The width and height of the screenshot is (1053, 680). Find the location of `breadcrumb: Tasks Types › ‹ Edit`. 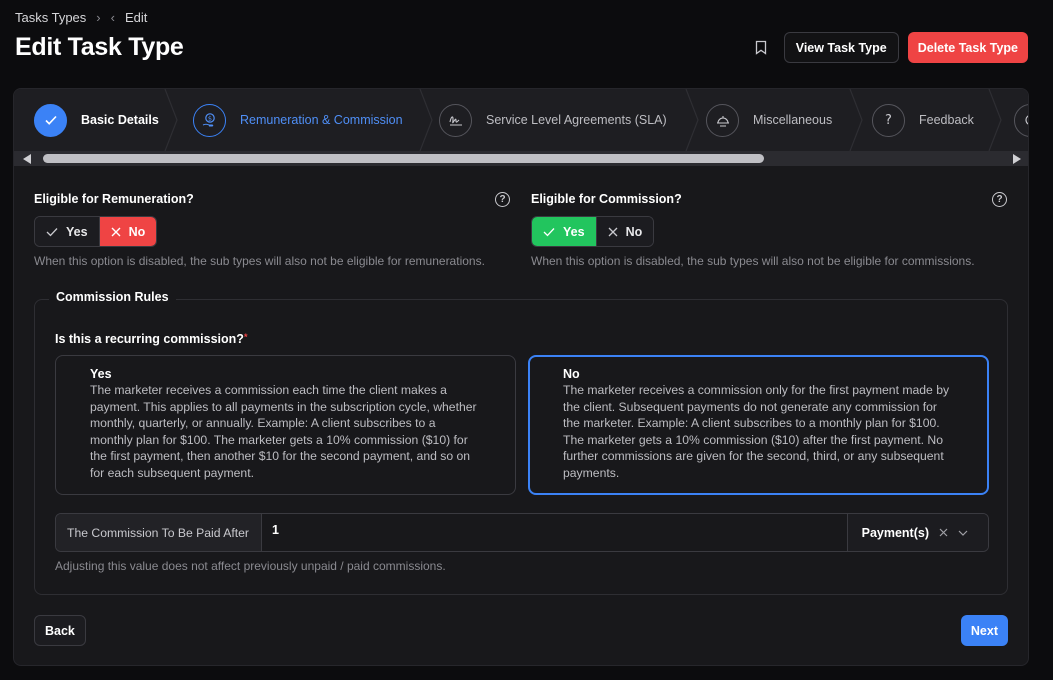

breadcrumb: Tasks Types › ‹ Edit is located at coordinates (81, 17).